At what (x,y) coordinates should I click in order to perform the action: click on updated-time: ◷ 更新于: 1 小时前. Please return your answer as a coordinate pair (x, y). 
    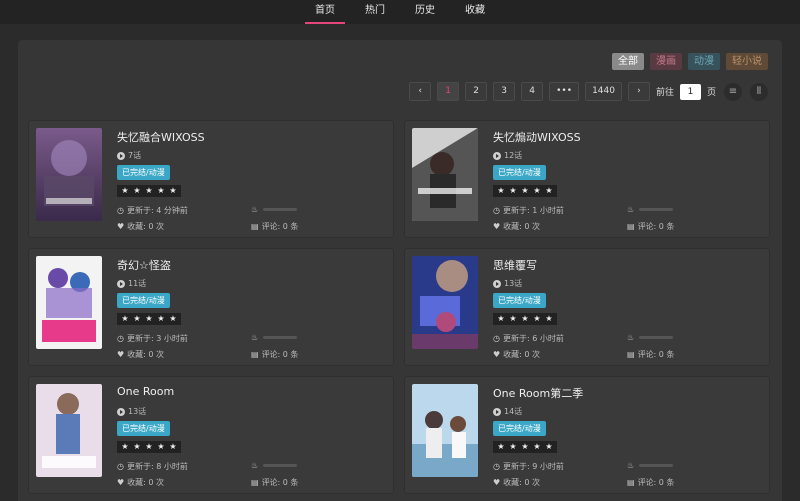
    Looking at the image, I should click on (528, 210).